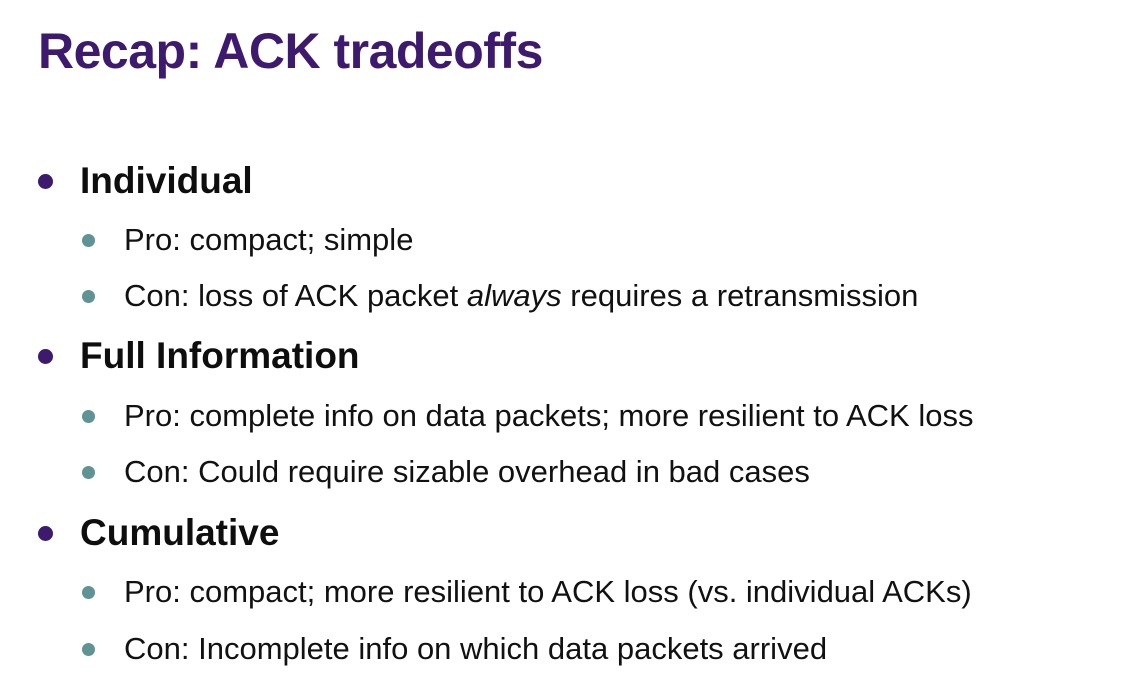  What do you see at coordinates (220, 355) in the screenshot?
I see `section-heading: Full Information` at bounding box center [220, 355].